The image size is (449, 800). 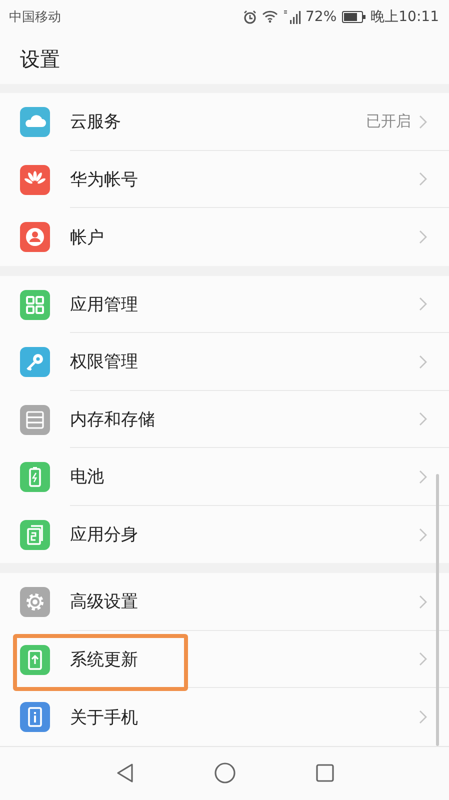 I want to click on settings-item: 系统更新, so click(x=224, y=659).